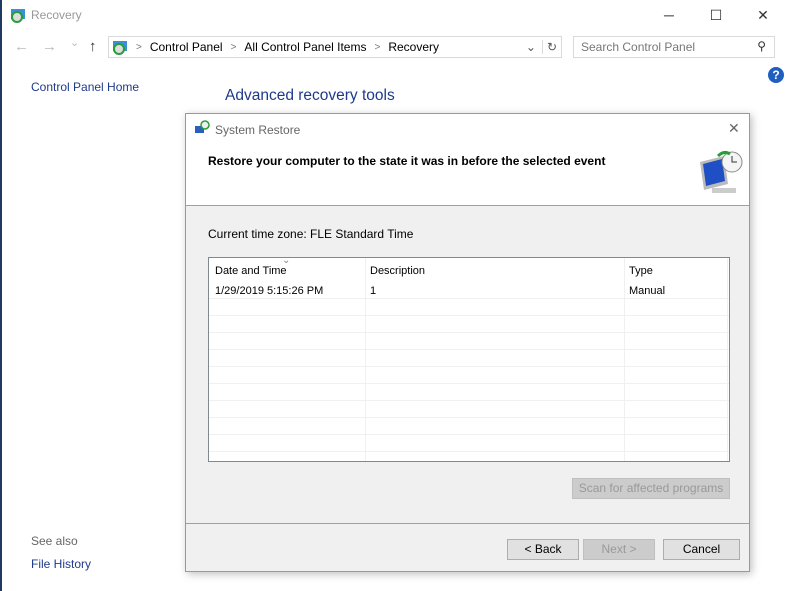 The width and height of the screenshot is (786, 591). What do you see at coordinates (413, 47) in the screenshot?
I see `breadcrumb-recovery: Recovery` at bounding box center [413, 47].